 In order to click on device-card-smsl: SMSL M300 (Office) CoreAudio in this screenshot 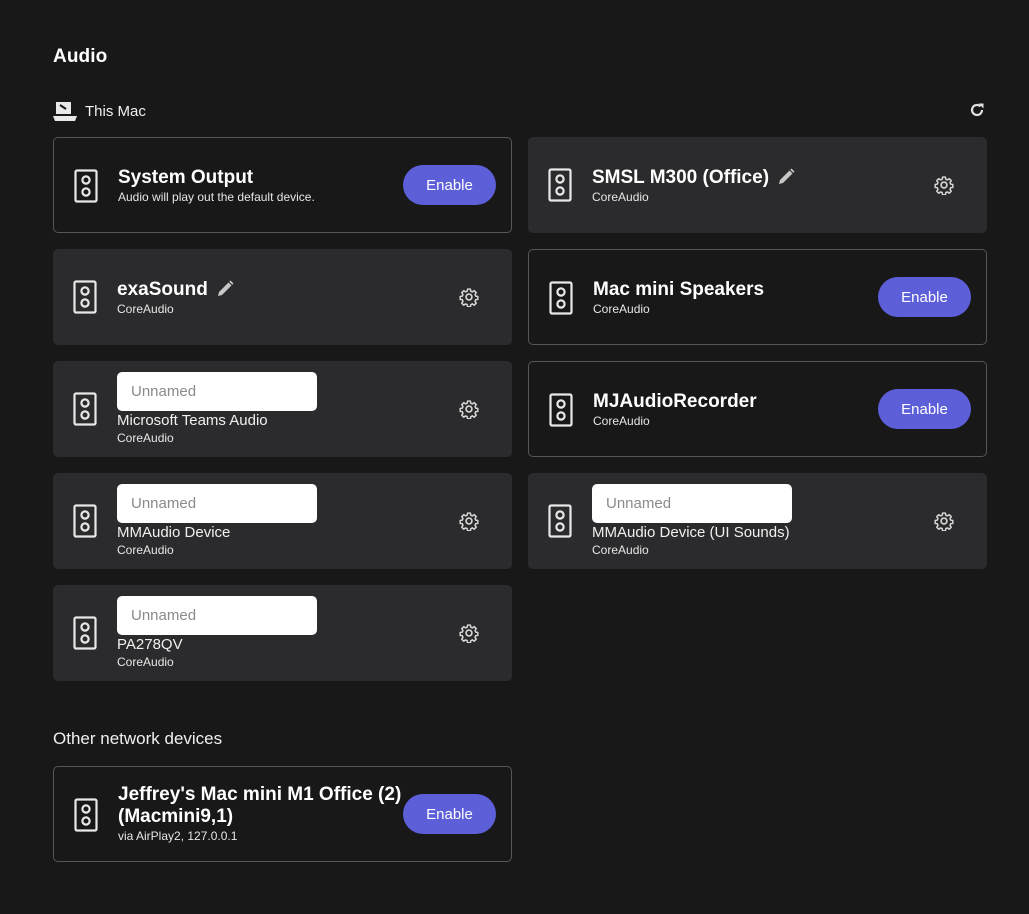, I will do `click(757, 185)`.